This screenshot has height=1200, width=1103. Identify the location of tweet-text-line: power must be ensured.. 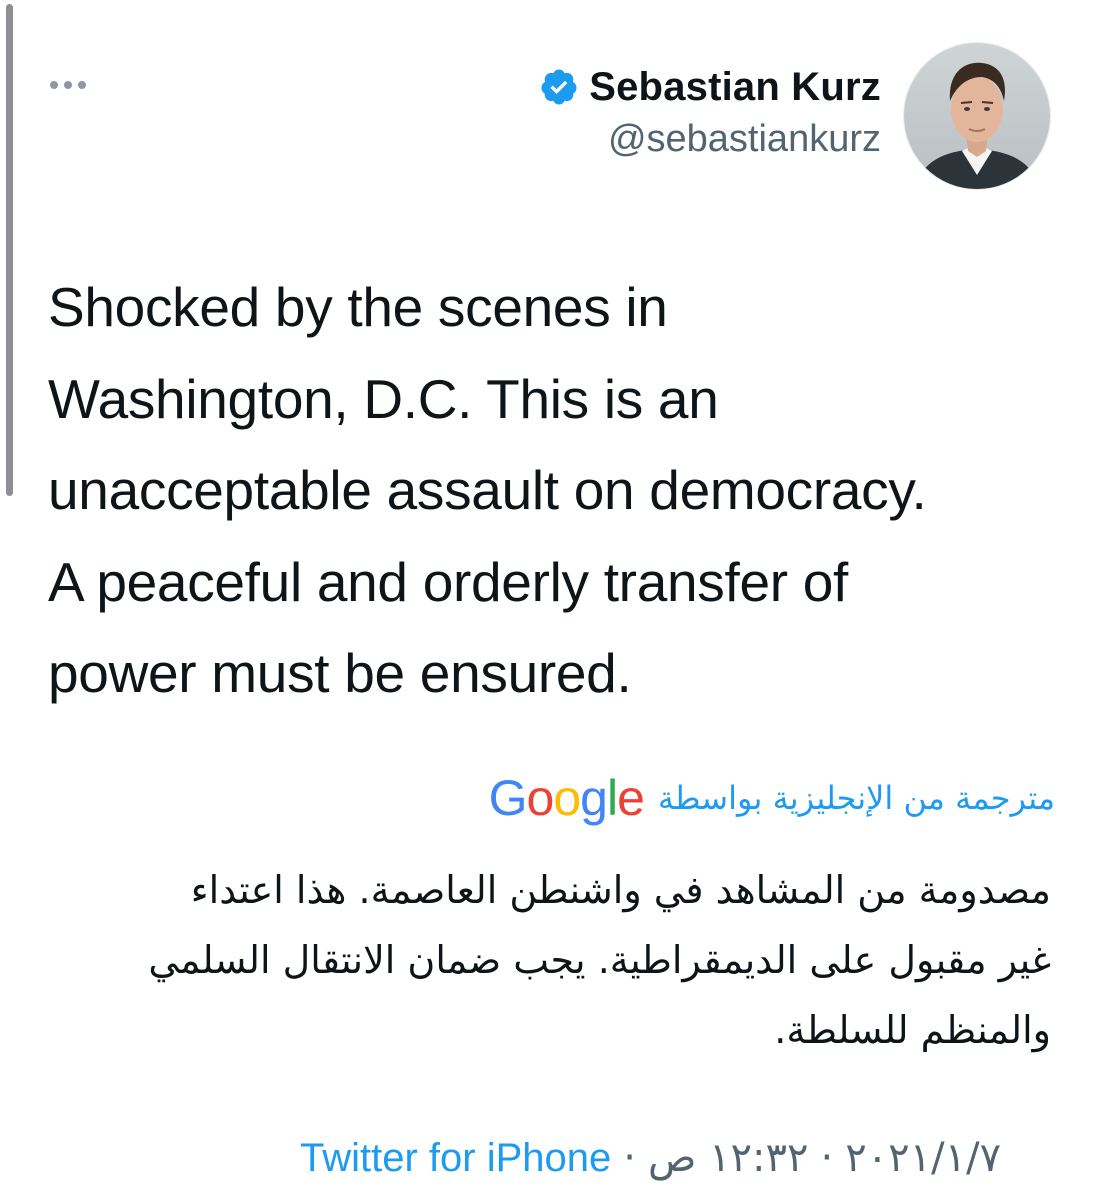
(340, 673).